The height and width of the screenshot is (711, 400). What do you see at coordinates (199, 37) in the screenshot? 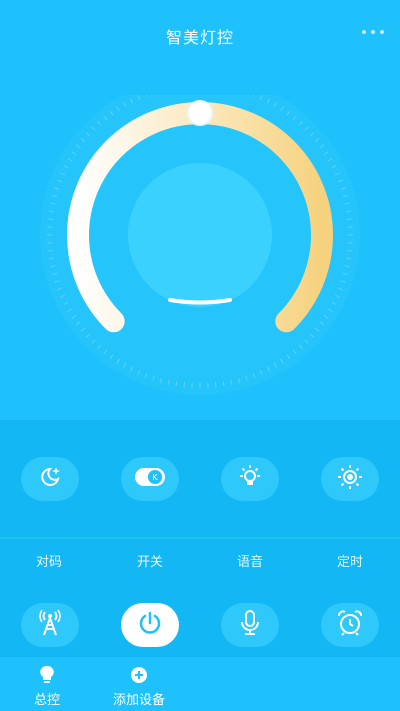
I see `page-title: 智美灯控` at bounding box center [199, 37].